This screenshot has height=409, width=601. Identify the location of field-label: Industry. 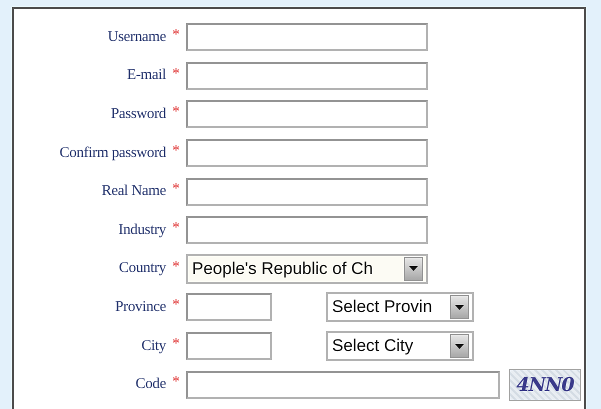
(141, 230).